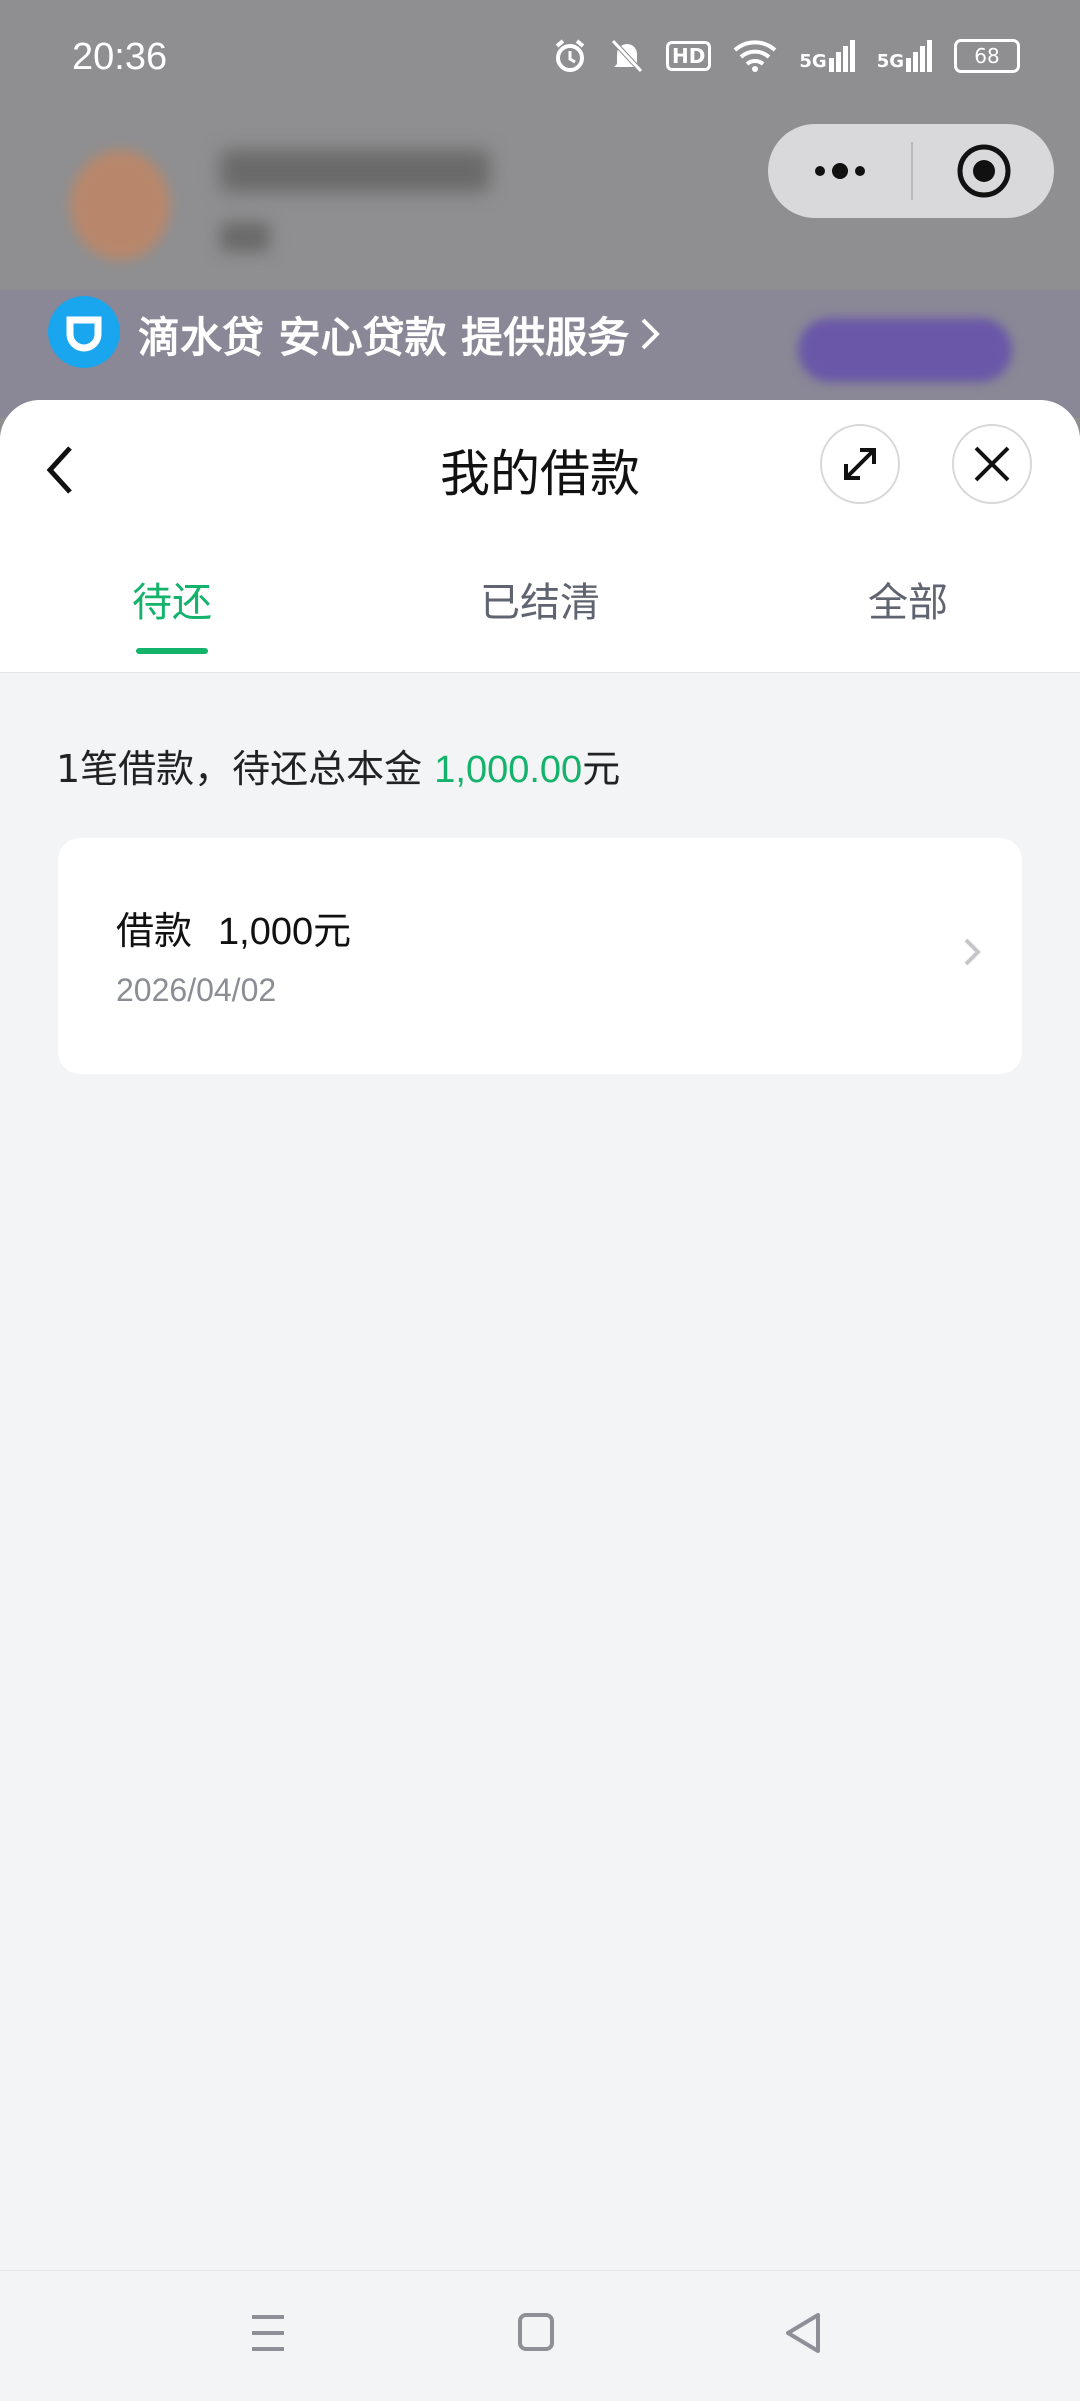 The height and width of the screenshot is (2401, 1080). What do you see at coordinates (120, 205) in the screenshot?
I see `user-avatar` at bounding box center [120, 205].